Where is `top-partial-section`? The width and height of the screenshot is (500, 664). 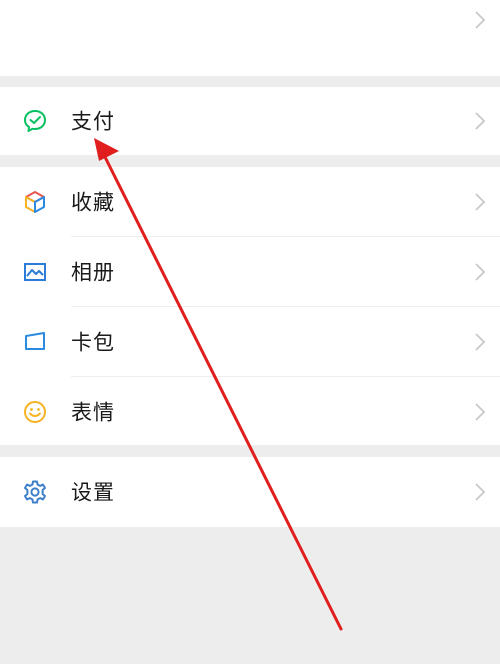 top-partial-section is located at coordinates (250, 38).